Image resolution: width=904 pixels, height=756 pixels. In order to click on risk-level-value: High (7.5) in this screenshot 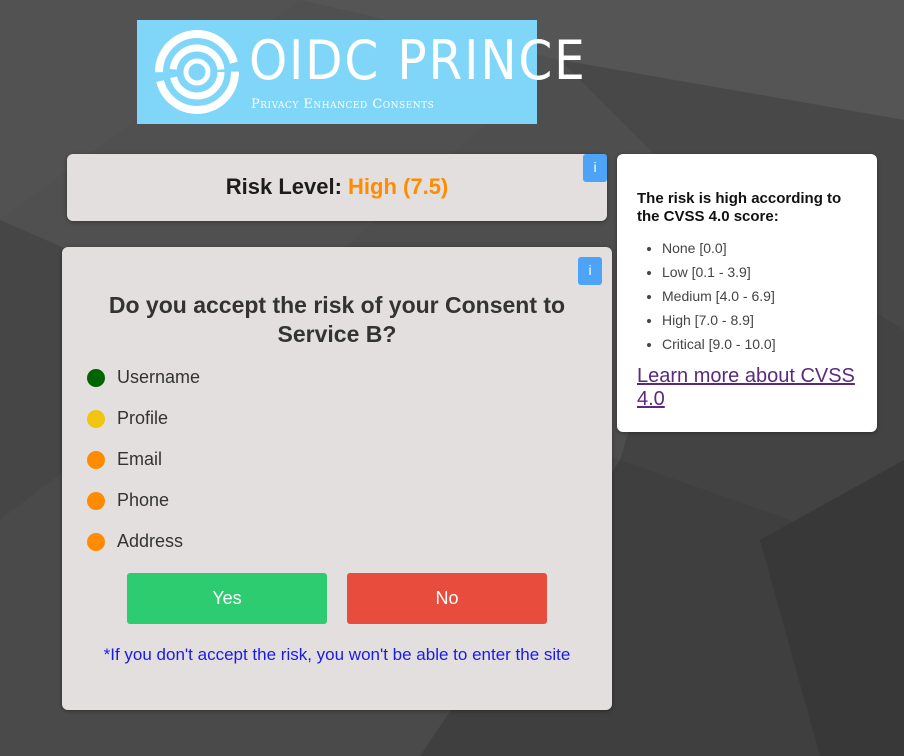, I will do `click(398, 186)`.